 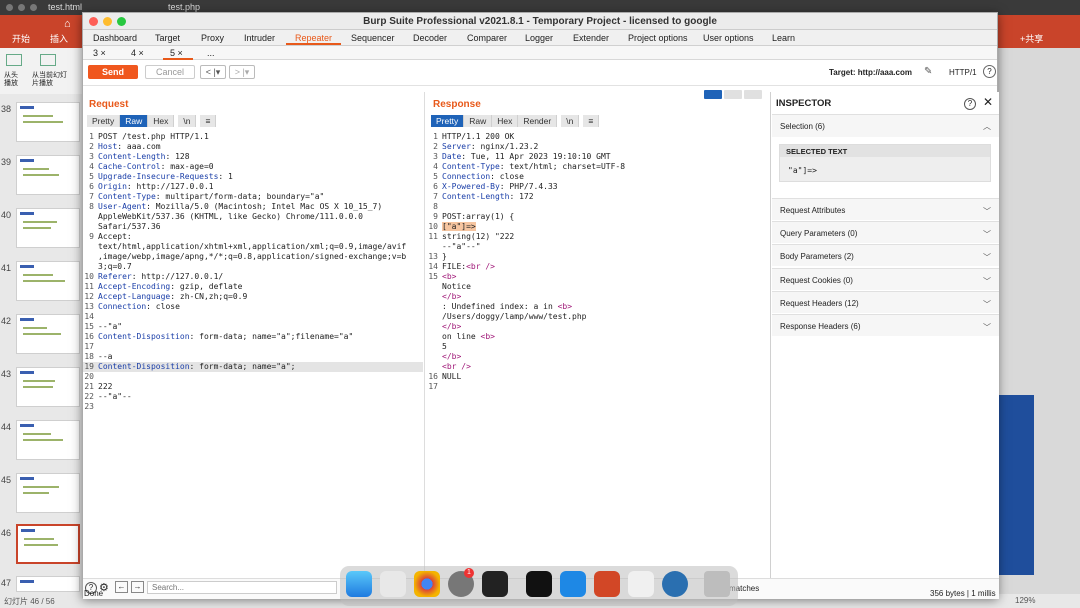 What do you see at coordinates (598, 157) in the screenshot?
I see `code-line: 3 Date: Tue, 11 Apr 2023 19:10:10 GMT` at bounding box center [598, 157].